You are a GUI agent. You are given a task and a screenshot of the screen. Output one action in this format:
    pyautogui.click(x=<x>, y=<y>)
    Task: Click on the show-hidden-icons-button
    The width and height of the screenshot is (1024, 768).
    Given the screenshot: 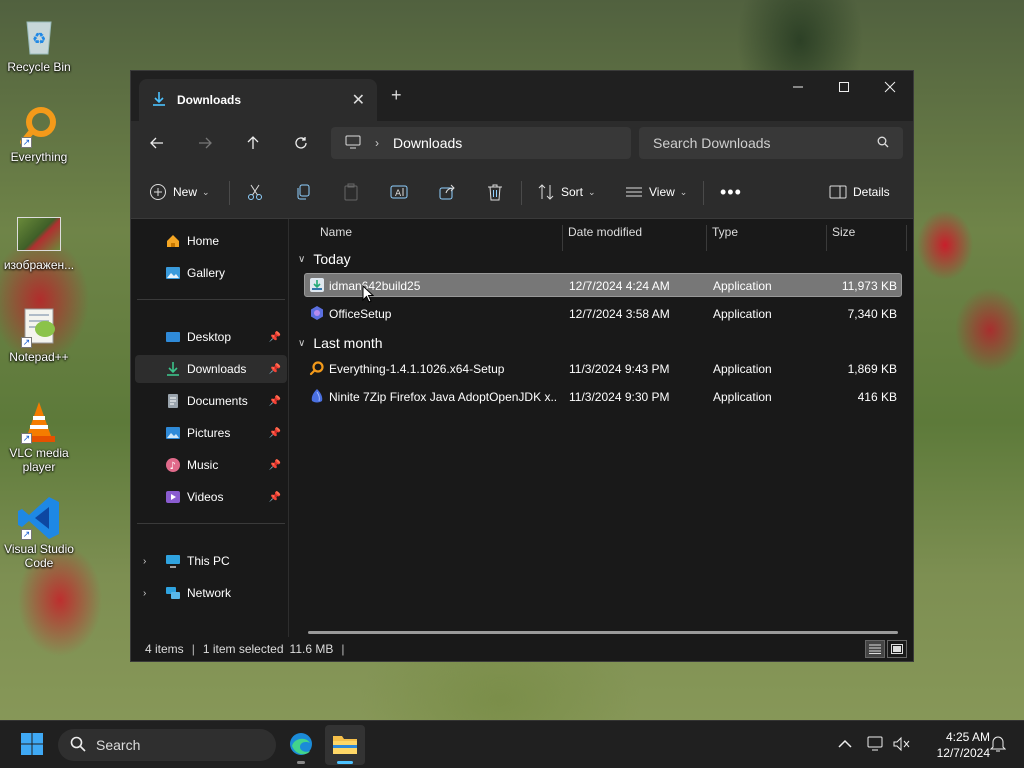 What is the action you would take?
    pyautogui.click(x=845, y=744)
    